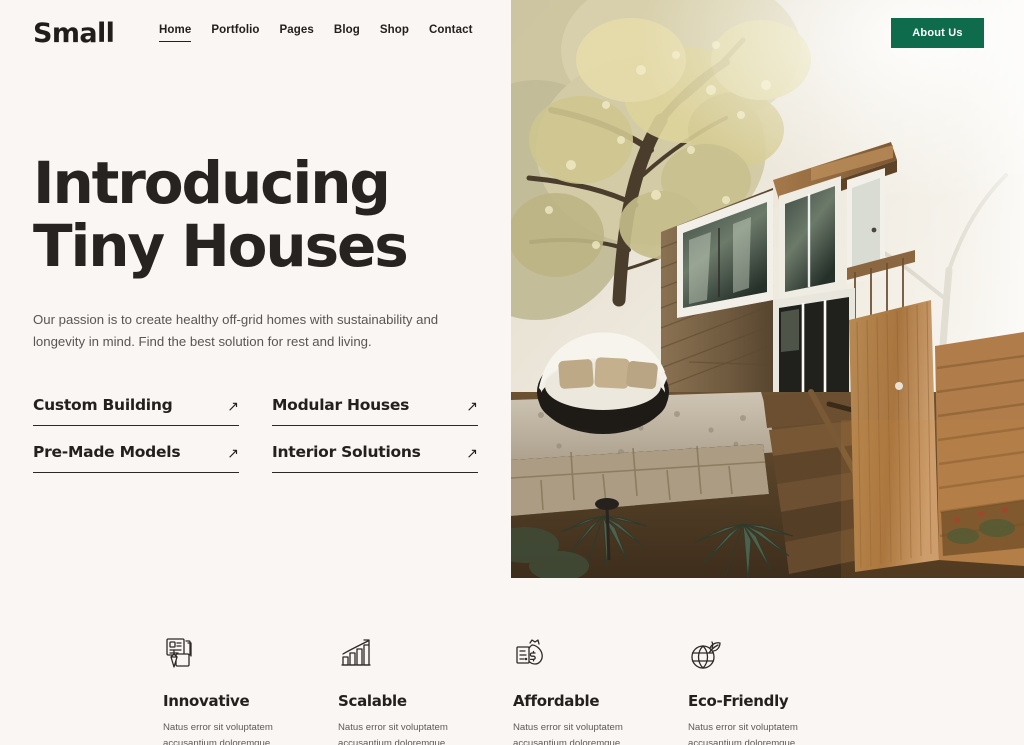 The height and width of the screenshot is (745, 1024). What do you see at coordinates (181, 654) in the screenshot?
I see `document-pen-icon` at bounding box center [181, 654].